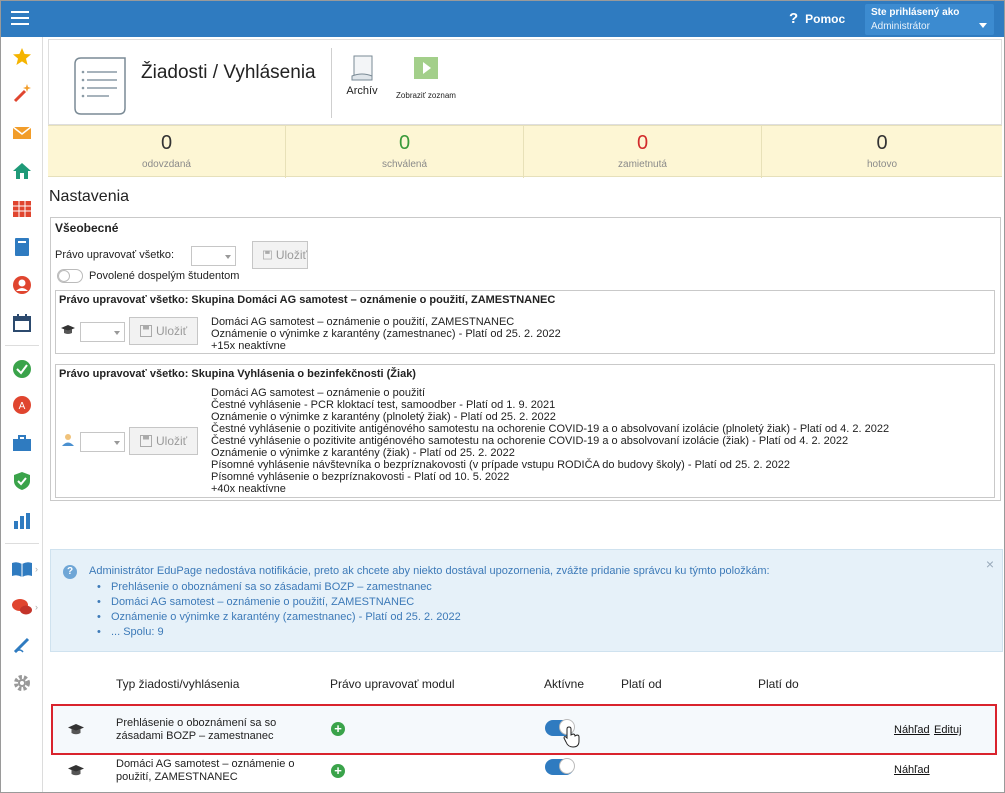 This screenshot has height=793, width=1005. I want to click on star-icon, so click(22, 57).